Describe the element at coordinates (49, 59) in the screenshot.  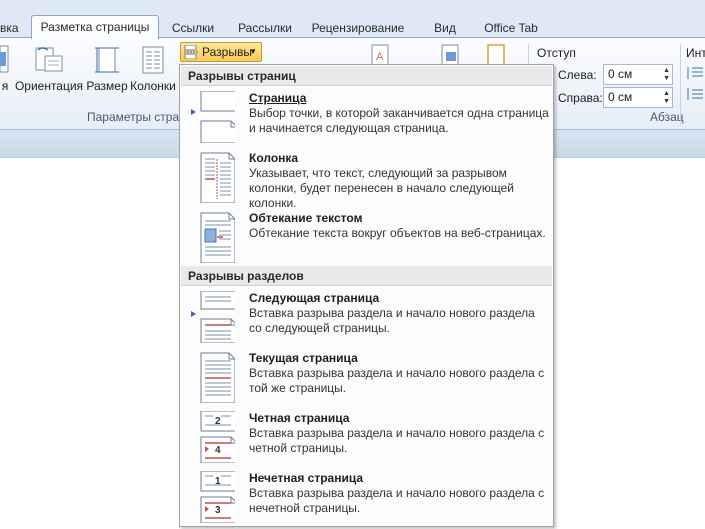
I see `orientation-icon` at that location.